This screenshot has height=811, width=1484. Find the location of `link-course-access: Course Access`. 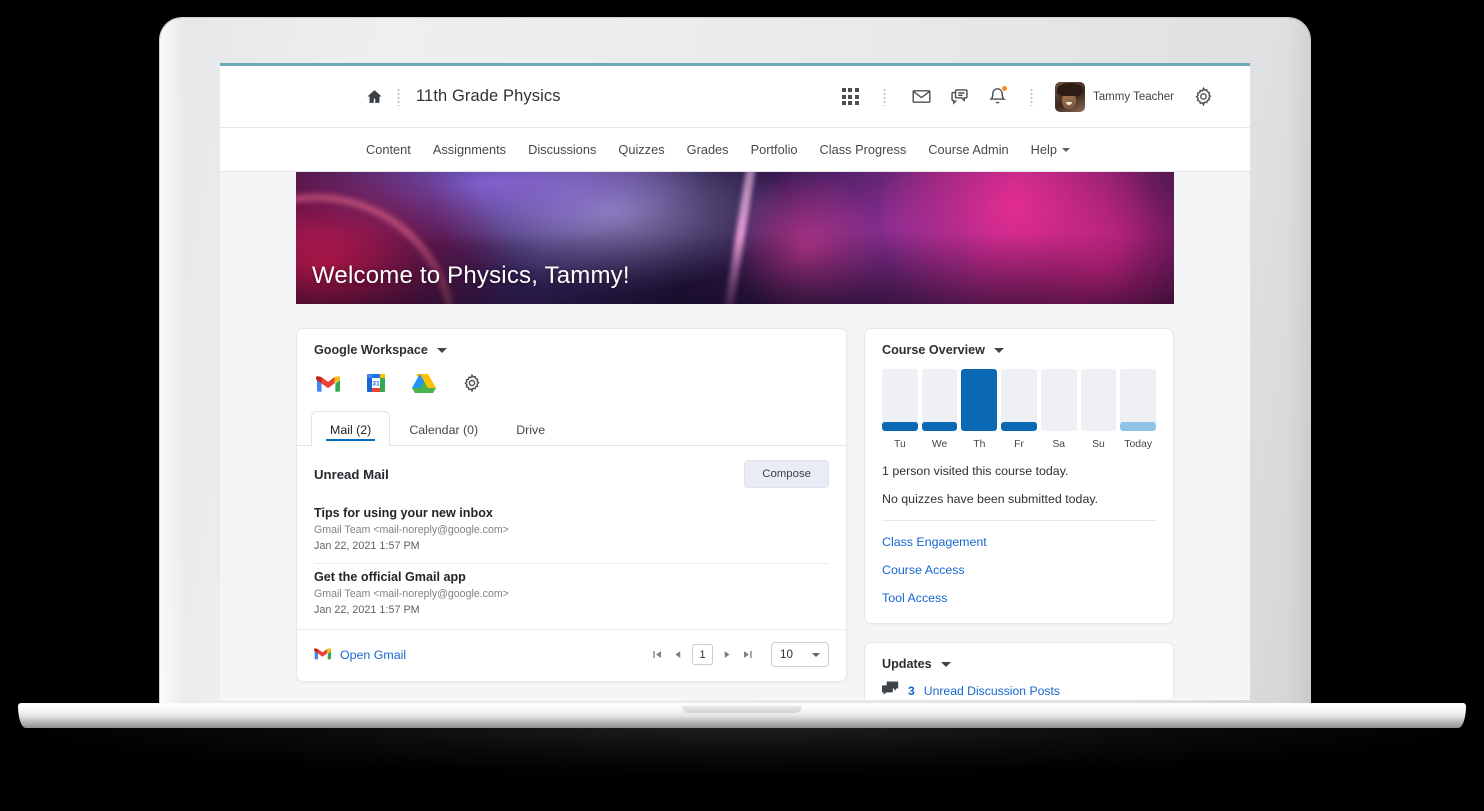

link-course-access: Course Access is located at coordinates (1019, 570).